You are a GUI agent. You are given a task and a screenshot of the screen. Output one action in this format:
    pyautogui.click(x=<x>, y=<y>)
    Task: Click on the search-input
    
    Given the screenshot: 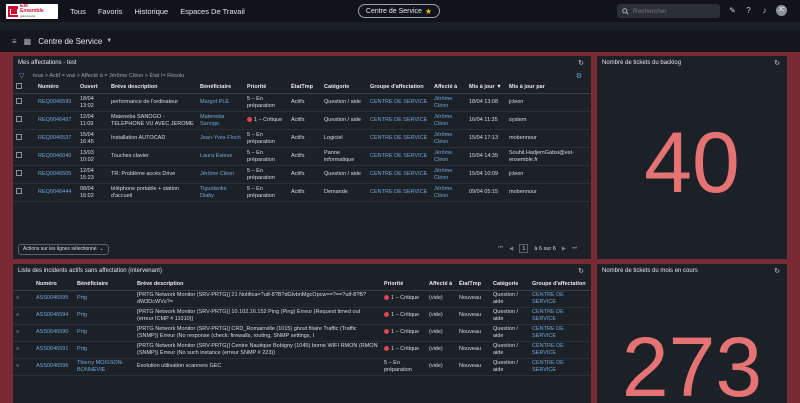 What is the action you would take?
    pyautogui.click(x=673, y=11)
    